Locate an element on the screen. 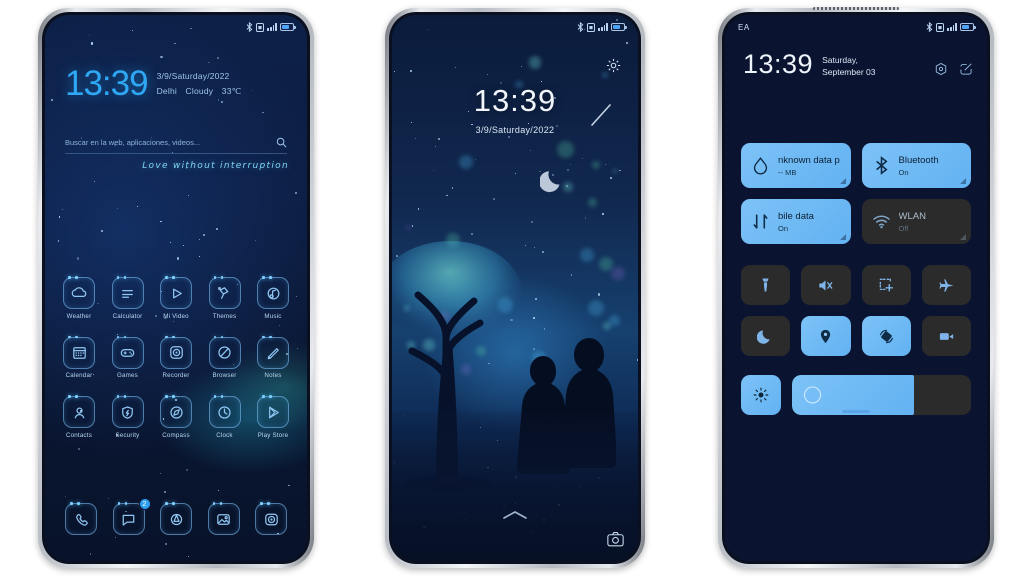 The width and height of the screenshot is (1024, 576). app-mi-video: Mi Video is located at coordinates (176, 298).